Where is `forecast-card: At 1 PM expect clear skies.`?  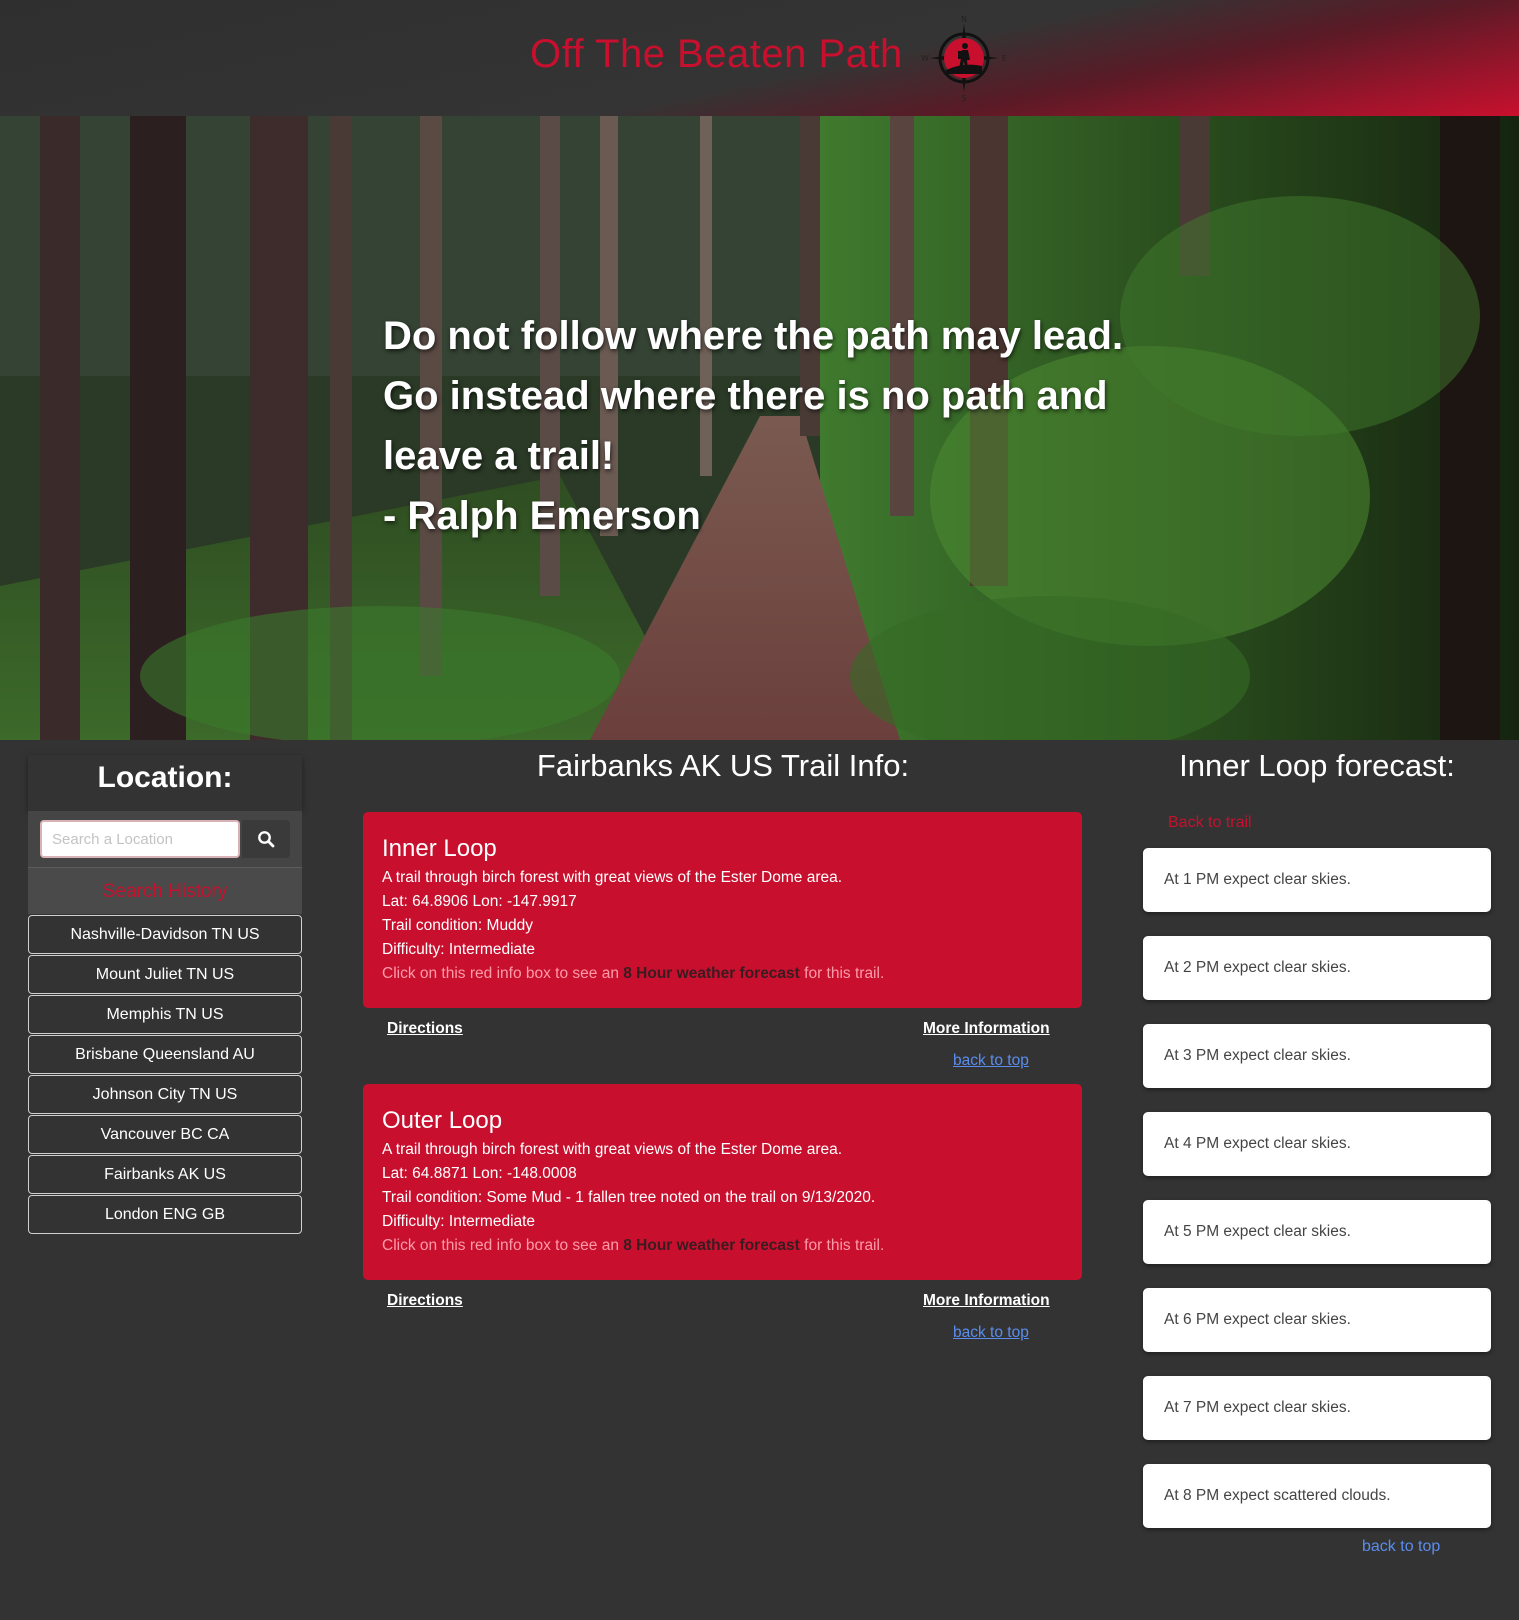 forecast-card: At 1 PM expect clear skies. is located at coordinates (1317, 880).